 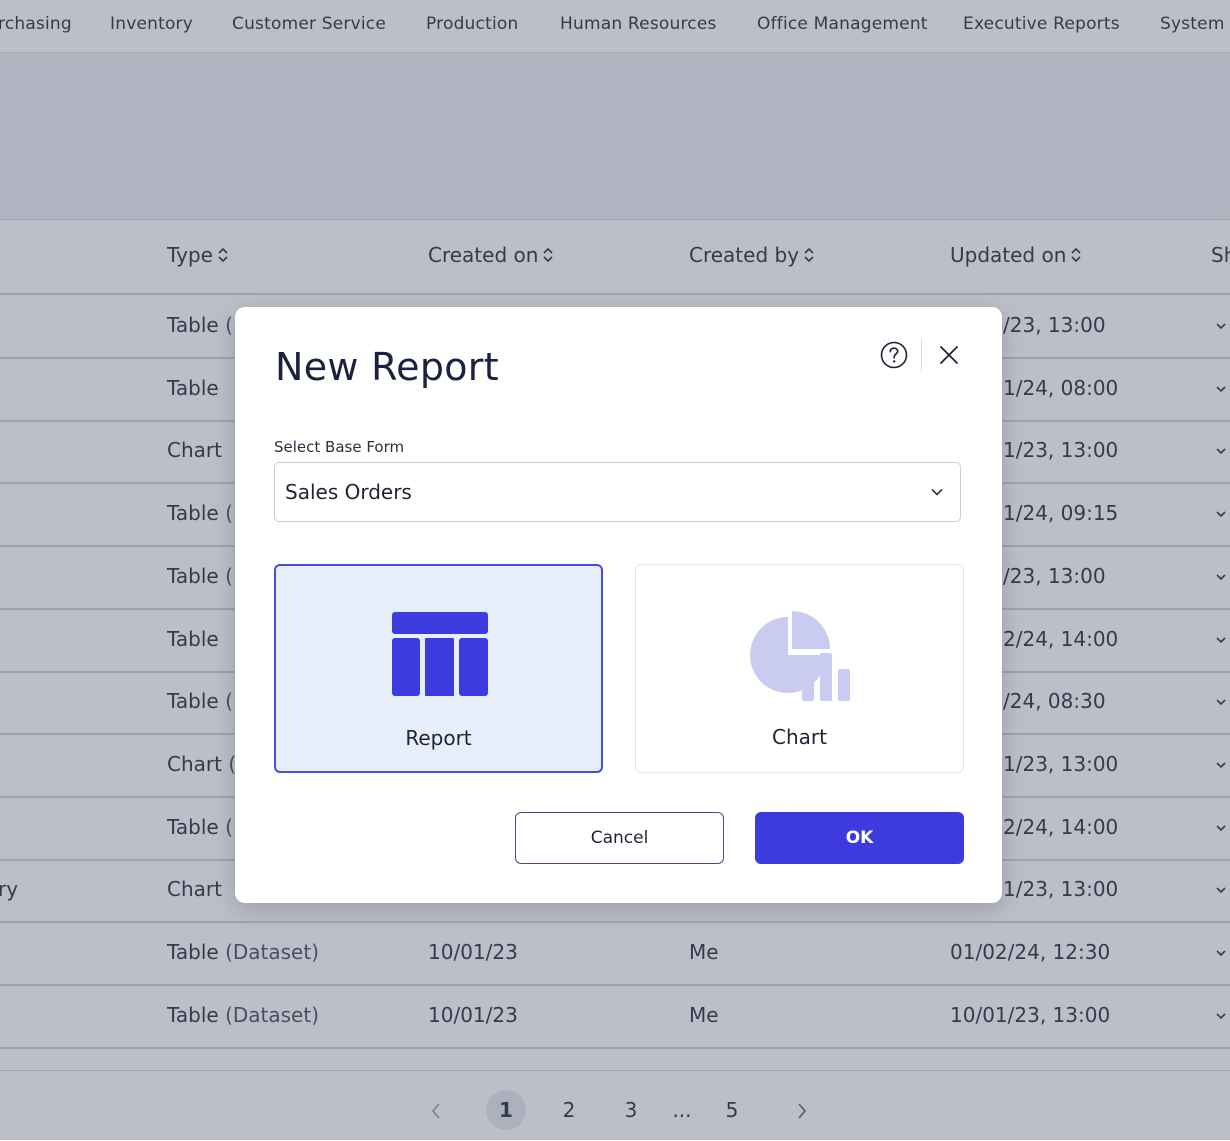 I want to click on cancel-button: Cancel, so click(x=619, y=838).